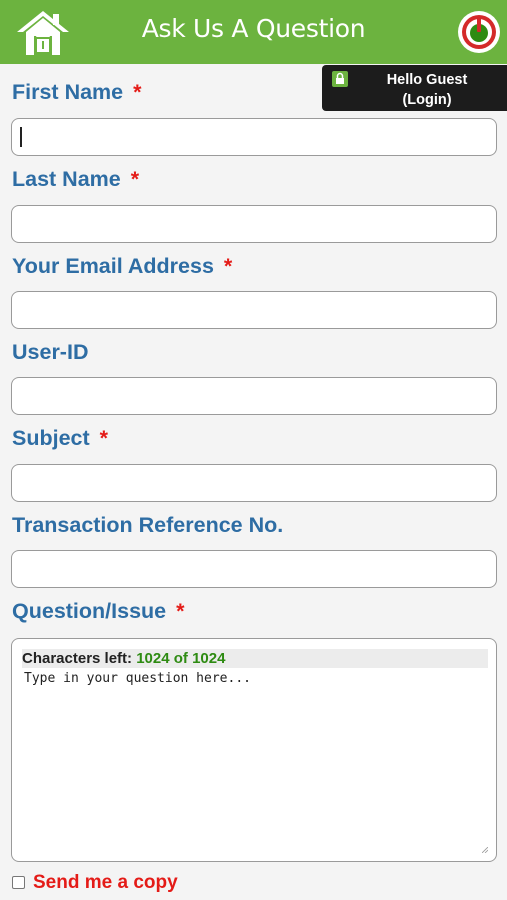 The width and height of the screenshot is (507, 900). What do you see at coordinates (254, 224) in the screenshot?
I see `last-name-input` at bounding box center [254, 224].